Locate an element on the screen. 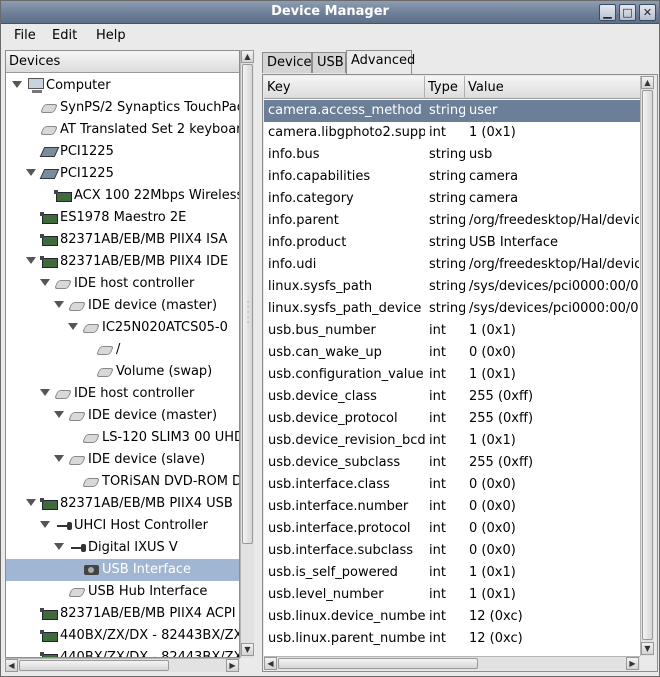  scroll-thumb is located at coordinates (647, 365).